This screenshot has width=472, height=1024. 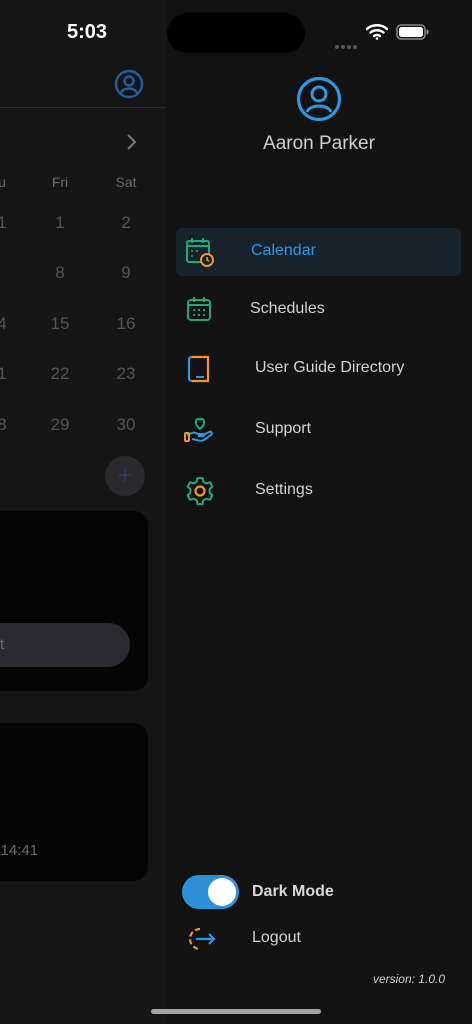 What do you see at coordinates (293, 891) in the screenshot?
I see `dark-mode-label: Dark Mode` at bounding box center [293, 891].